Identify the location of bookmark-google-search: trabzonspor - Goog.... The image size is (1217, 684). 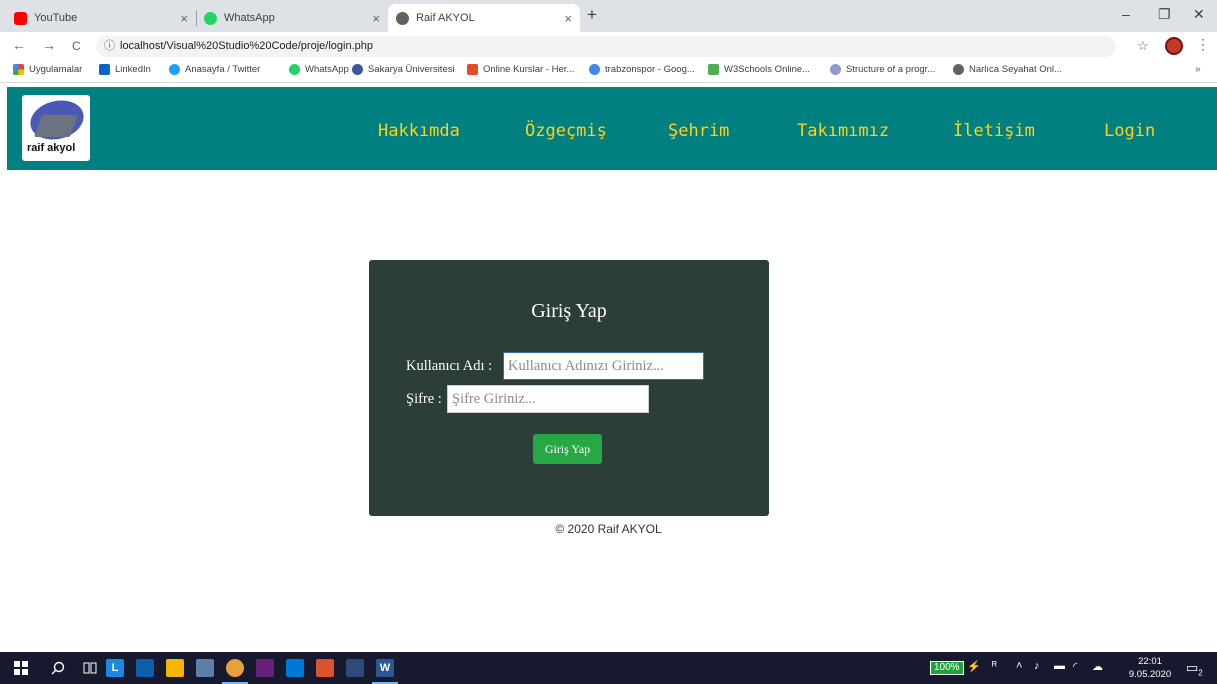
(642, 69).